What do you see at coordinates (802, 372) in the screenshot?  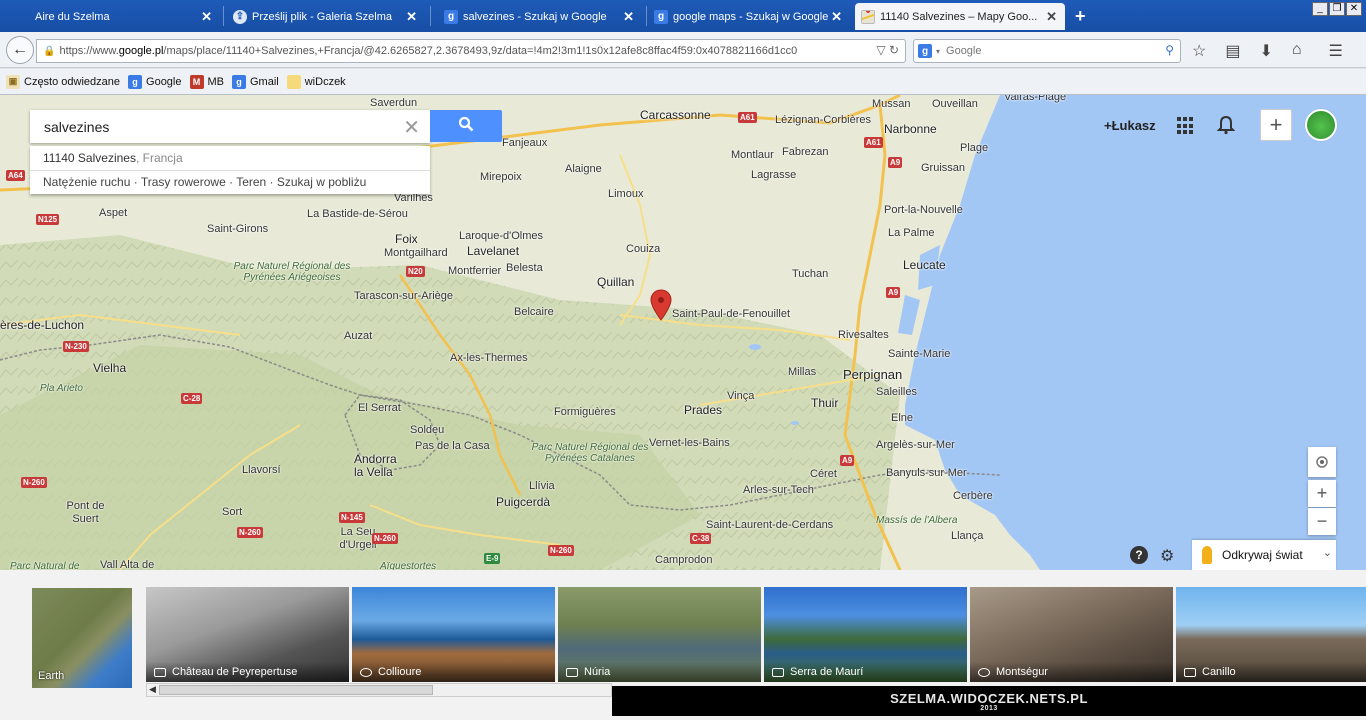 I see `map-label-millas: Millas` at bounding box center [802, 372].